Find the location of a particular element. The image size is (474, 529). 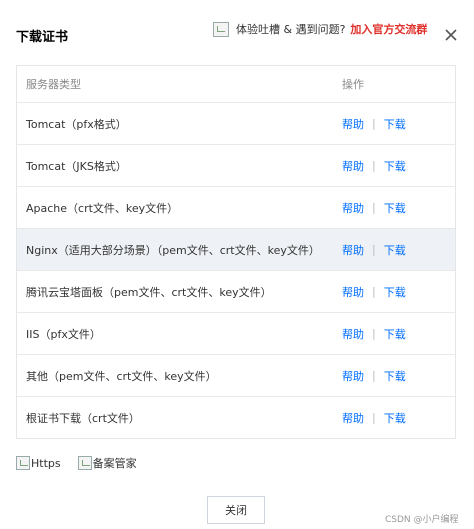

table-row: Tomcat（pfx格式） 帮助 | 下载 is located at coordinates (236, 123).